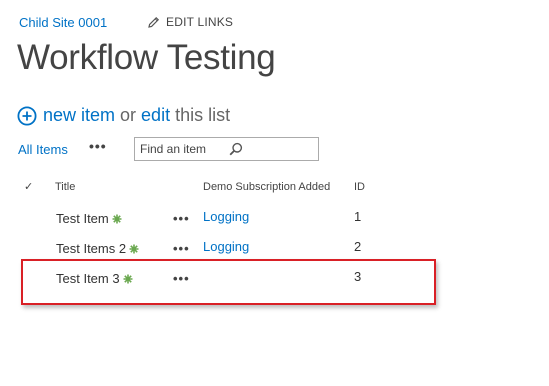  I want to click on column-header-id: ID, so click(359, 187).